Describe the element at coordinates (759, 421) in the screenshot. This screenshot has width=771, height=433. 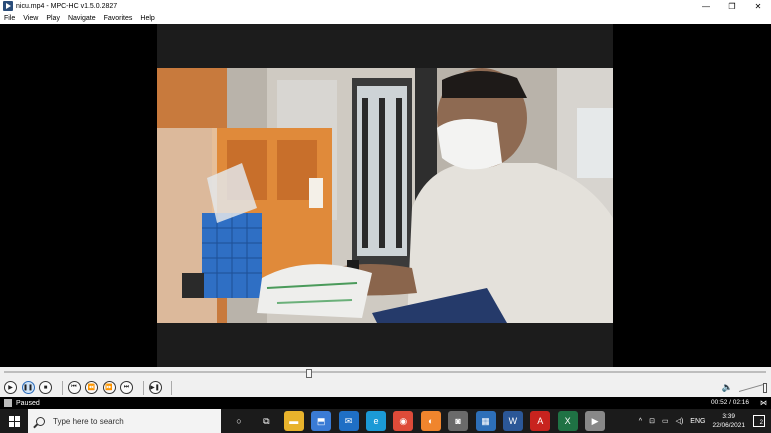
I see `notifications-icon: 2` at that location.